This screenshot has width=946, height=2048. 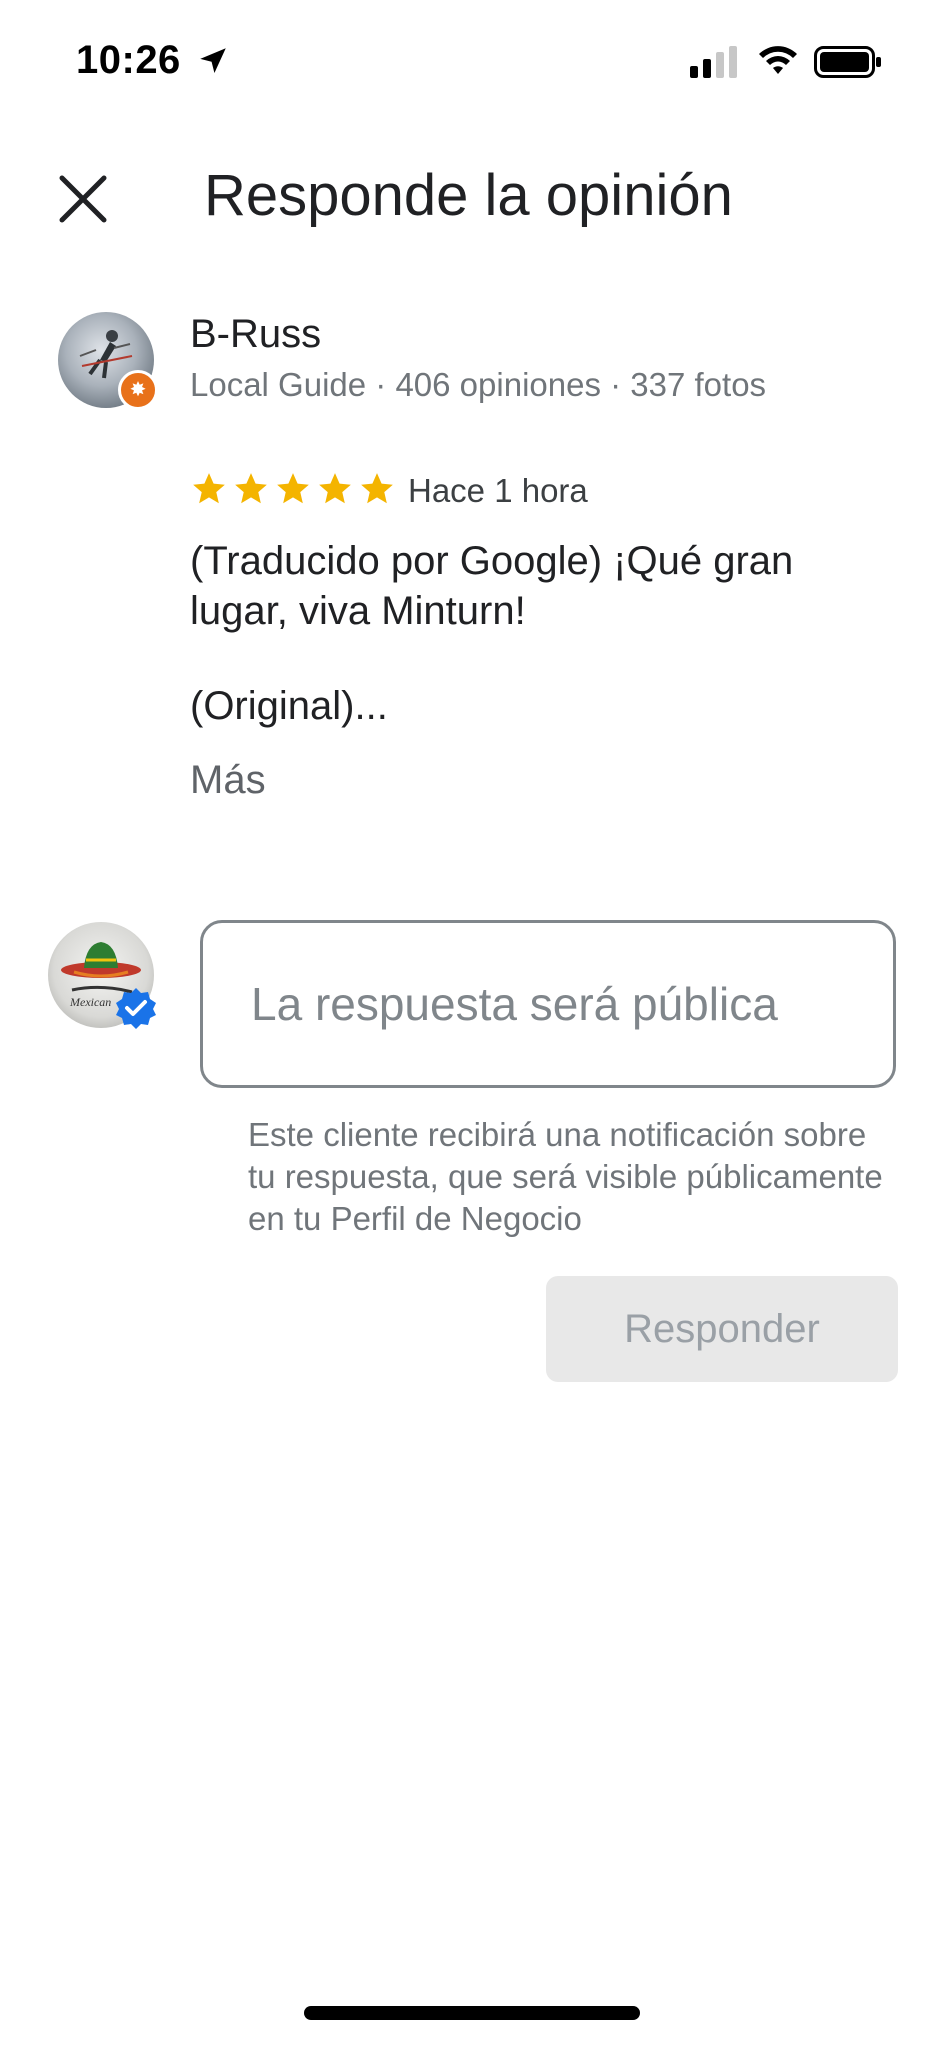 What do you see at coordinates (722, 1329) in the screenshot?
I see `respond-button: Responder` at bounding box center [722, 1329].